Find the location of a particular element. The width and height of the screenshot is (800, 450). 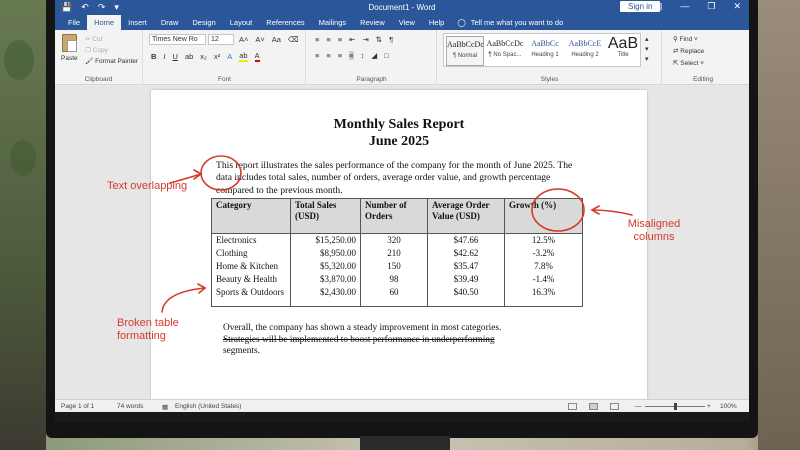

table-header: Total Sales (USD) is located at coordinates (325, 216).